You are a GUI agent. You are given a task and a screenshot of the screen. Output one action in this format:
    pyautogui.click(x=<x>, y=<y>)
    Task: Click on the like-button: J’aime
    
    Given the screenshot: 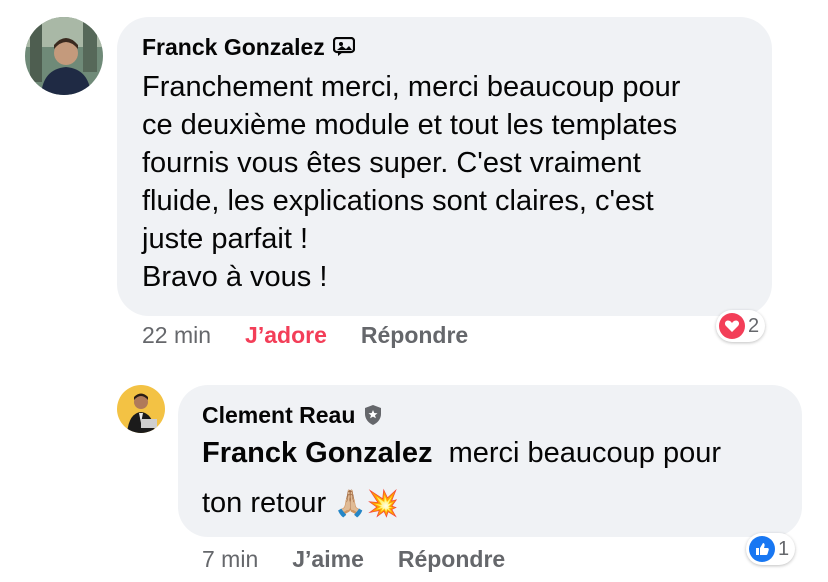 What is the action you would take?
    pyautogui.click(x=328, y=559)
    